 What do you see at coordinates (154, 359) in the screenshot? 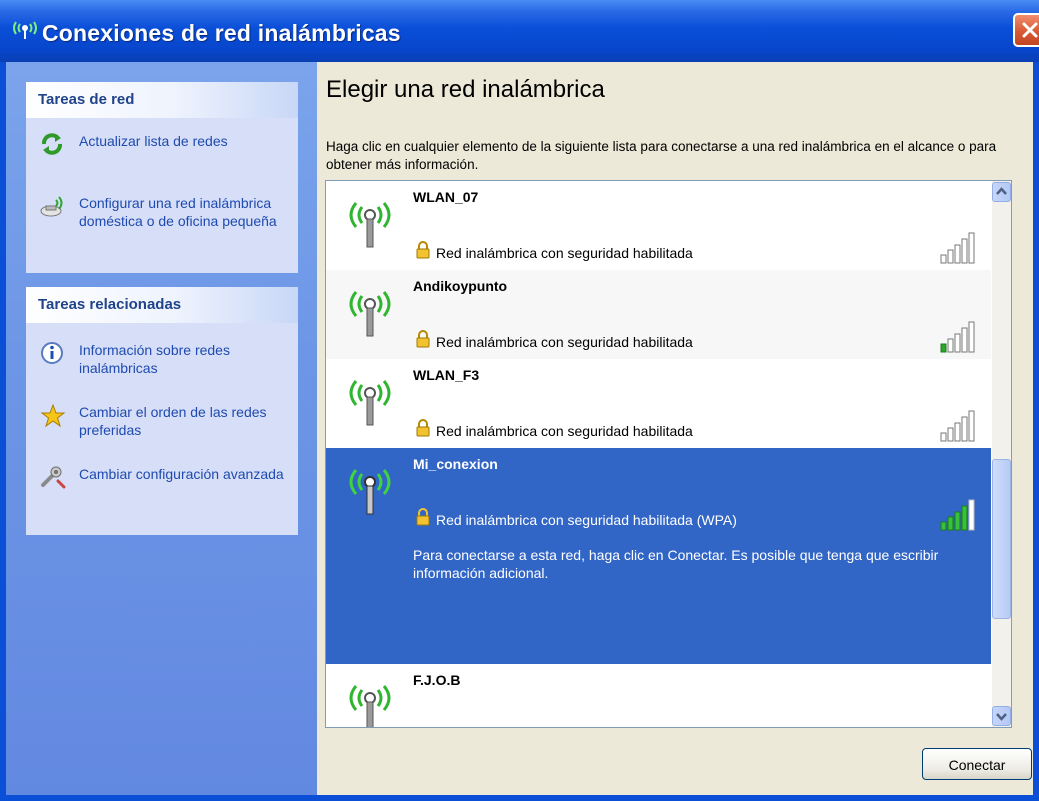
I see `task-label: Información sobre redes inalámbricas` at bounding box center [154, 359].